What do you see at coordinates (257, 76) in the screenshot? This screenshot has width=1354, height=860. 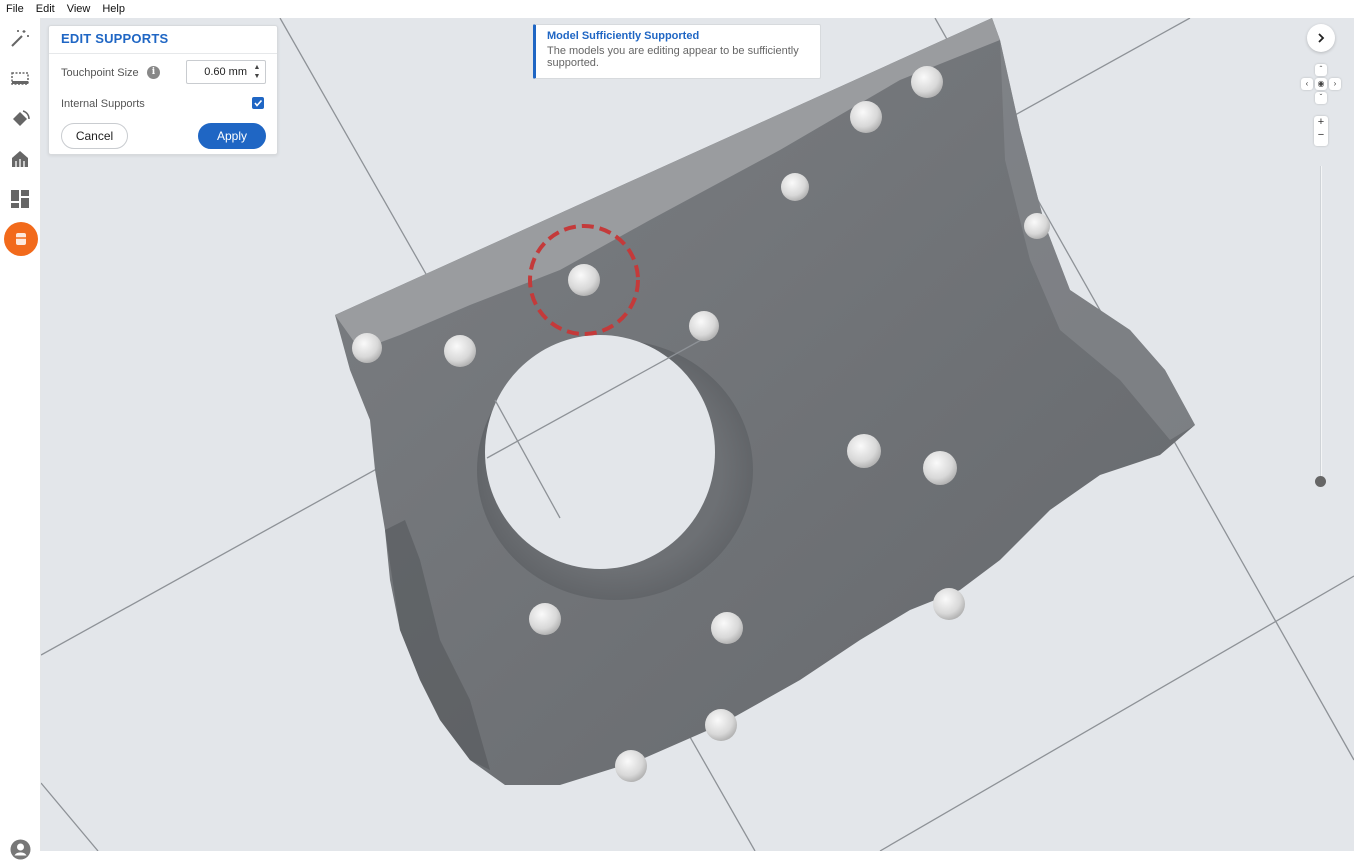 I see `stepper-down-icon: ▼` at bounding box center [257, 76].